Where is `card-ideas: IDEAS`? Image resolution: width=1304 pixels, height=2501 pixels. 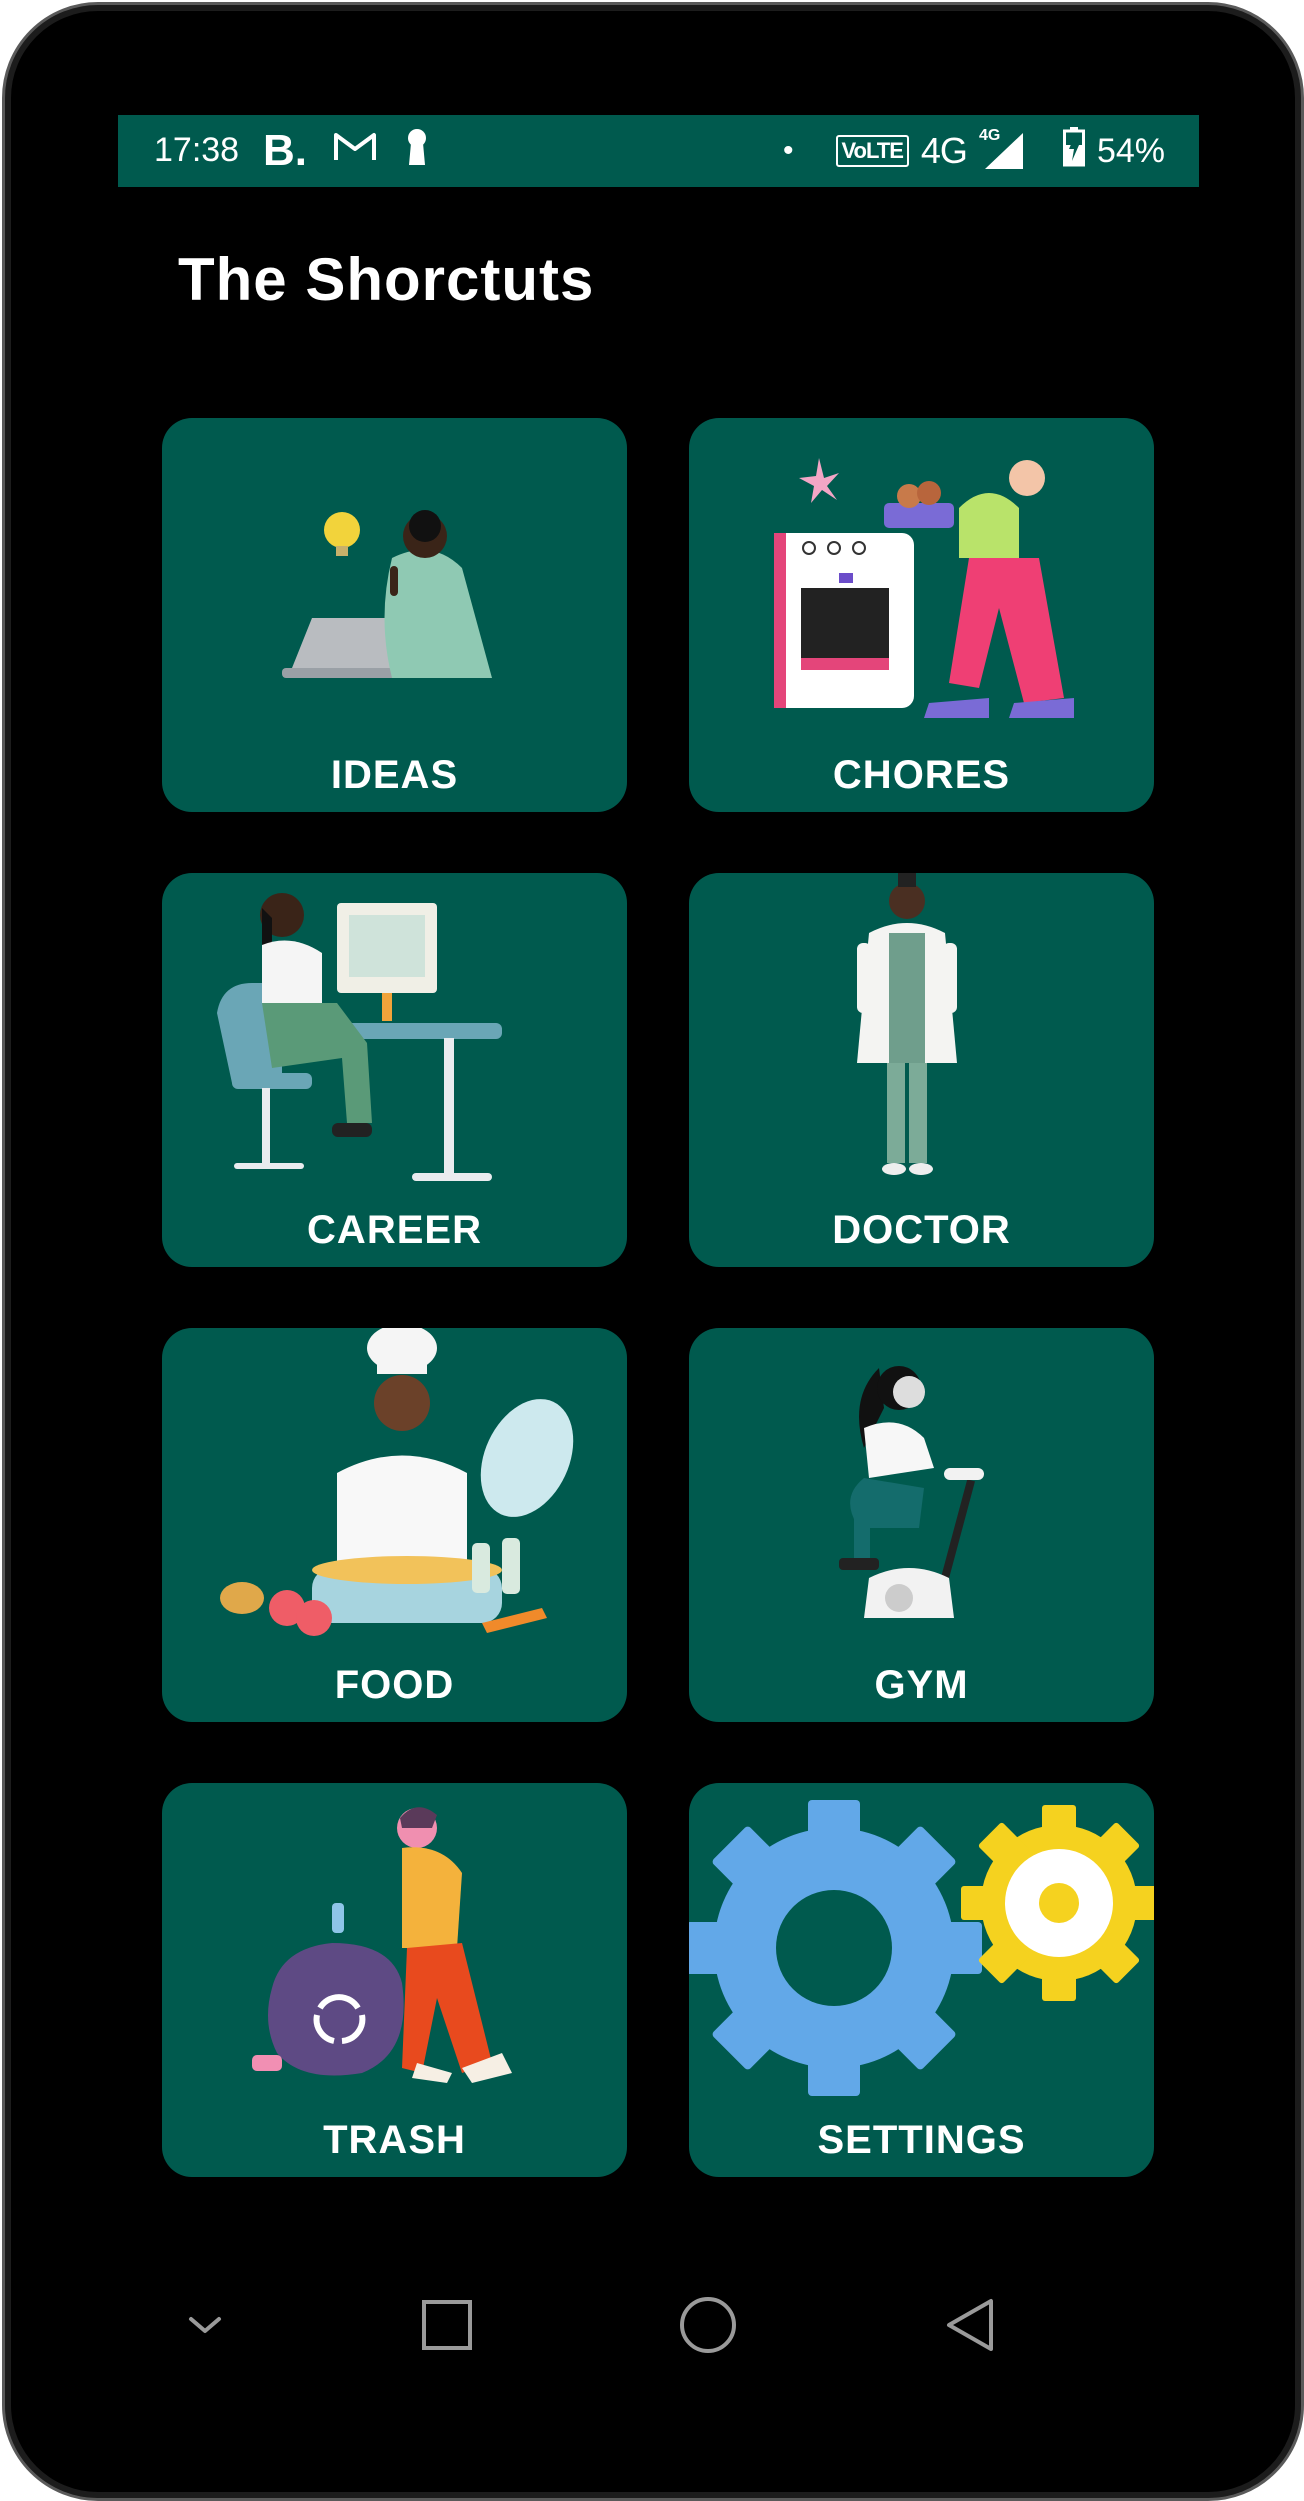 card-ideas: IDEAS is located at coordinates (394, 615).